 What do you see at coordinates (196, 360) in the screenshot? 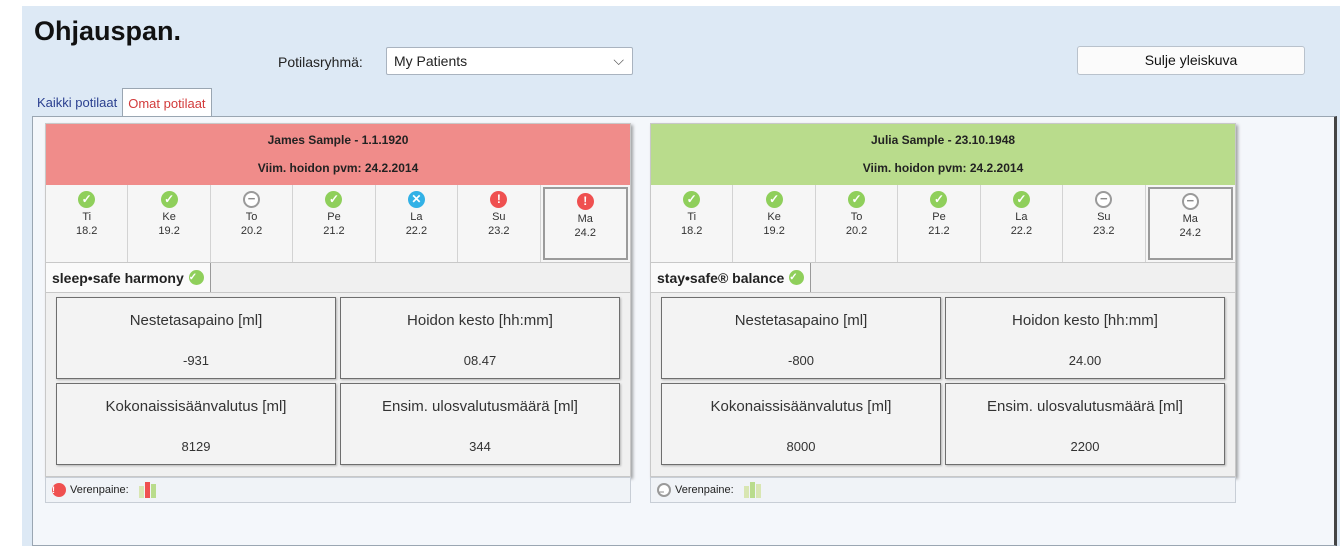
I see `metric-value: -931` at bounding box center [196, 360].